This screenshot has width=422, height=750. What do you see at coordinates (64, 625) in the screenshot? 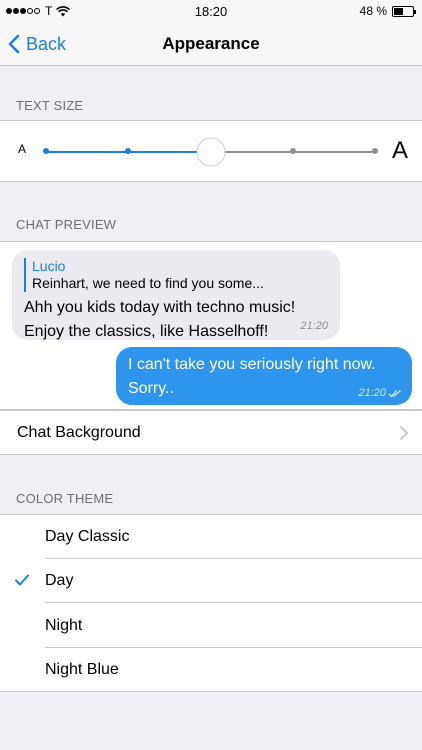
I see `theme-option-label: Night` at bounding box center [64, 625].